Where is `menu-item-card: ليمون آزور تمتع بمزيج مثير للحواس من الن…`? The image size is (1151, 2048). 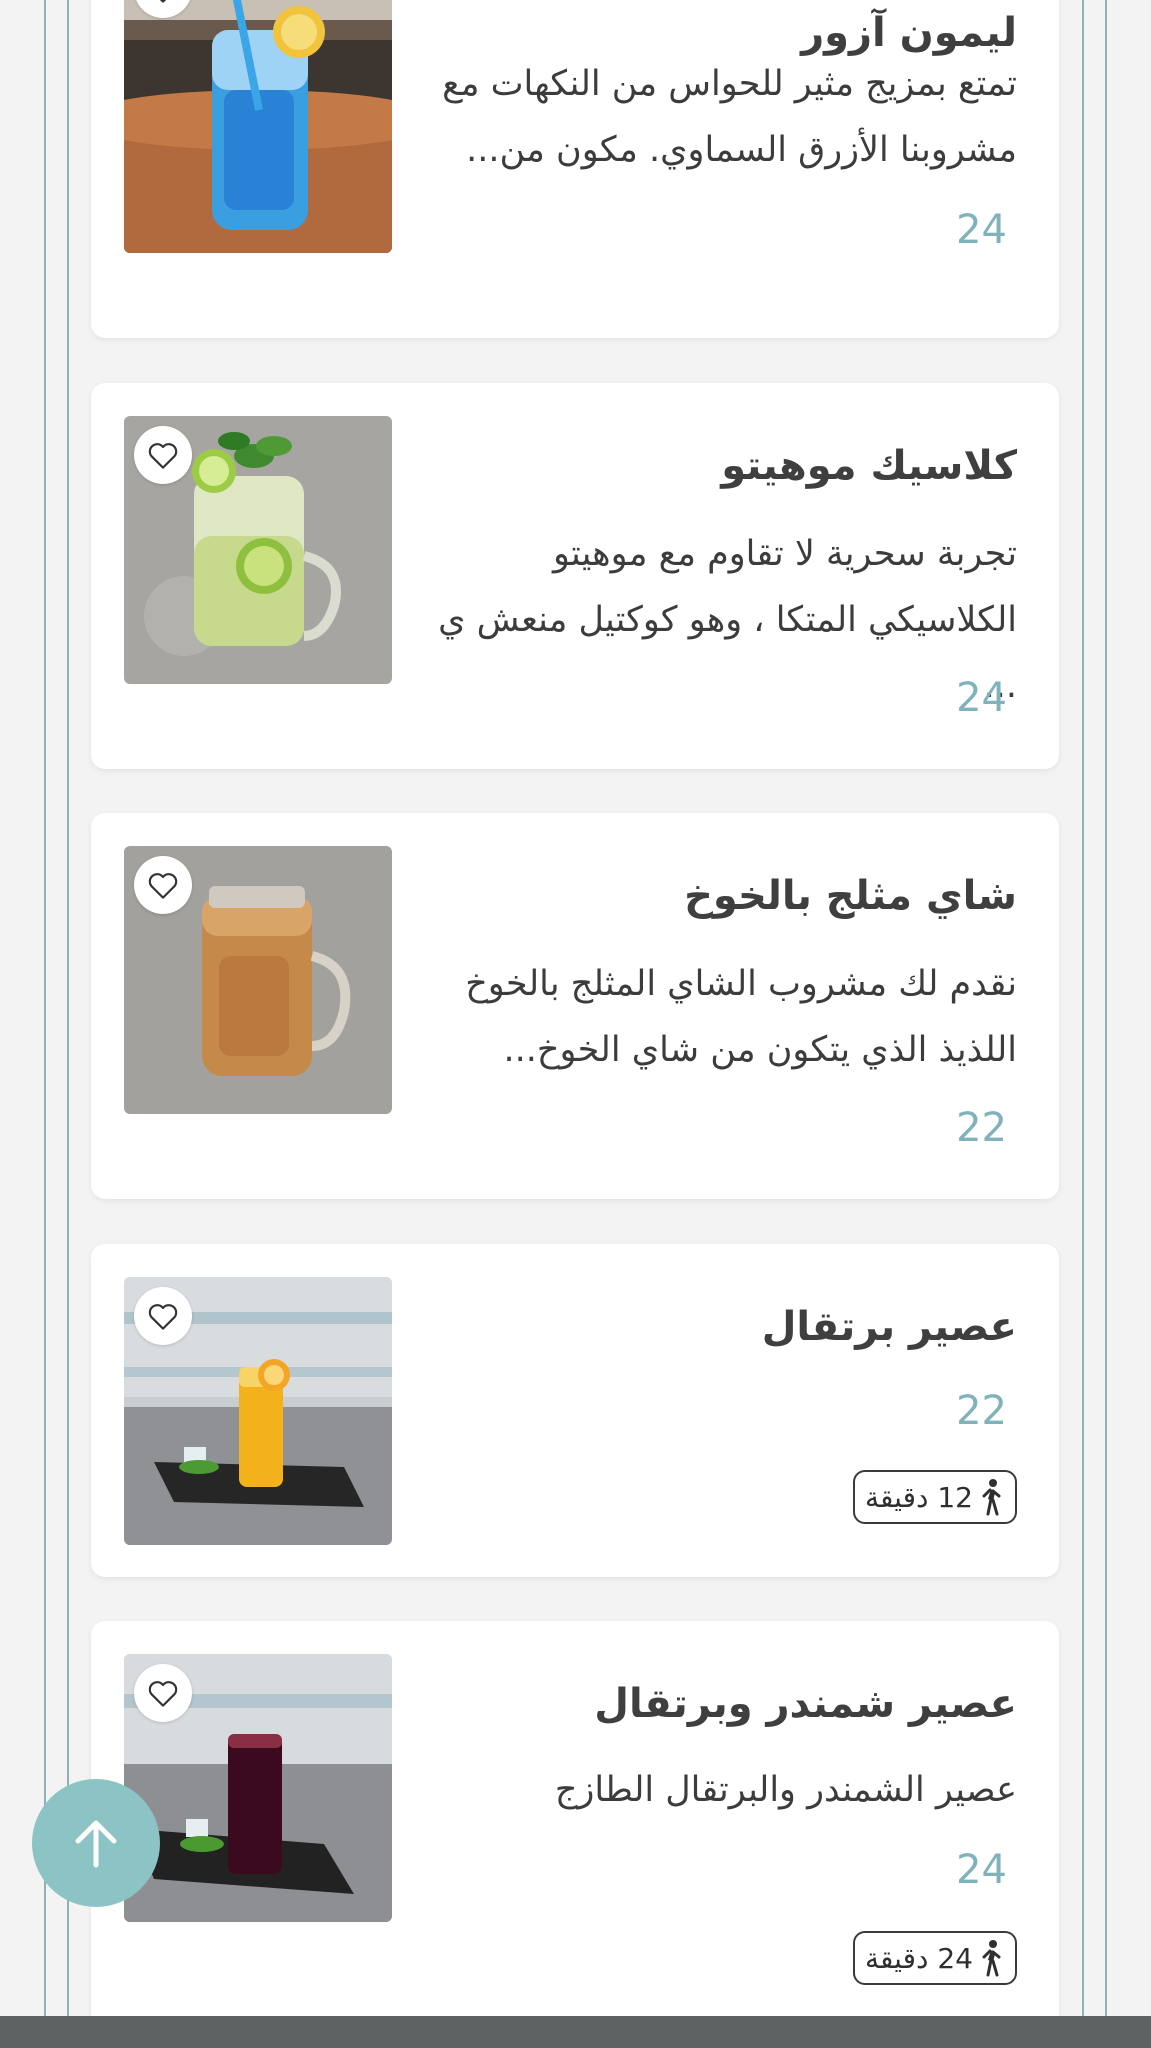
menu-item-card: ليمون آزور تمتع بمزيج مثير للحواس من الن… is located at coordinates (575, 169).